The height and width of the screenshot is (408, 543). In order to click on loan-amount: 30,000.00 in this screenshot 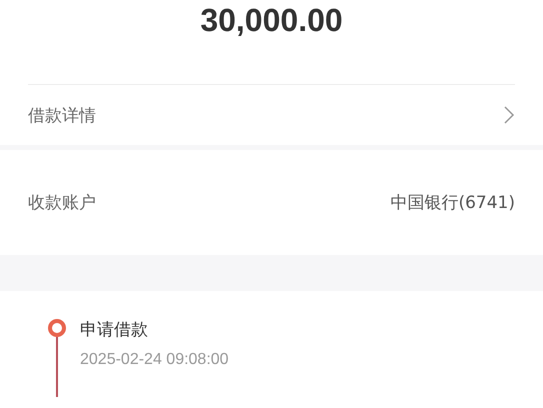, I will do `click(271, 20)`.